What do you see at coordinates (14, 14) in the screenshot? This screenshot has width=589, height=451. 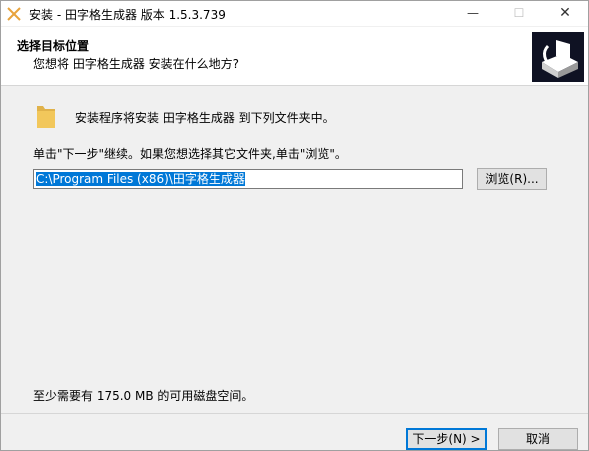 I see `setup-icon` at bounding box center [14, 14].